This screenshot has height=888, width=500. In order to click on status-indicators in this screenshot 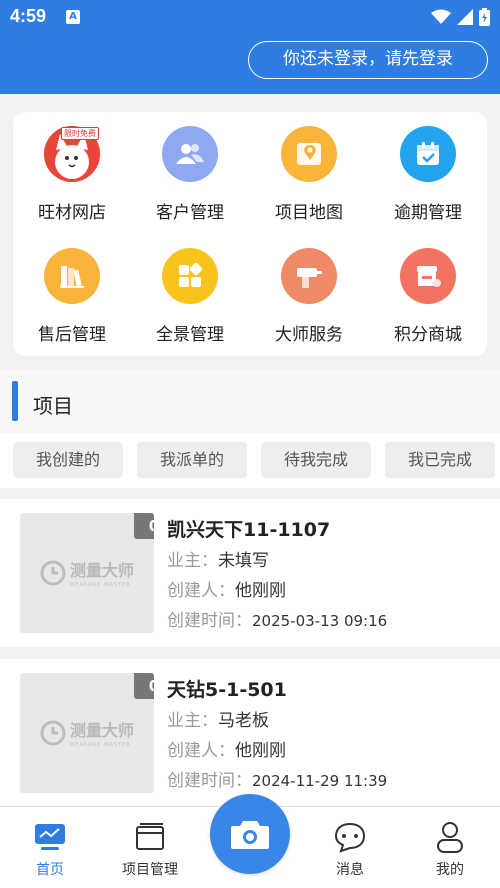, I will do `click(460, 17)`.